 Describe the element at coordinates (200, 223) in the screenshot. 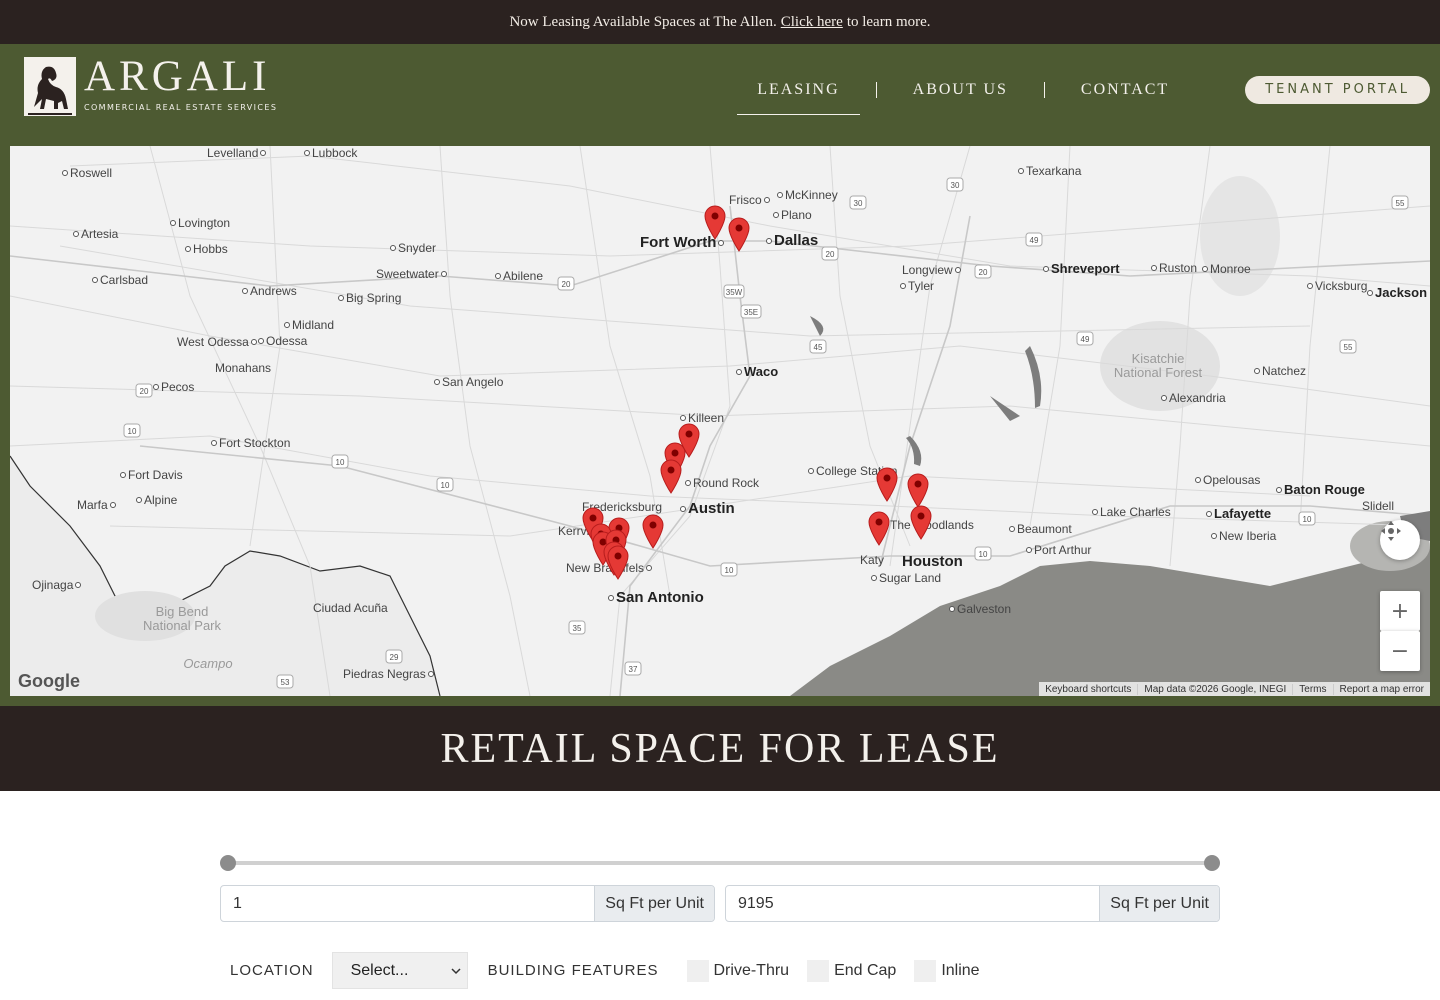

I see `city-label: Lovington` at that location.